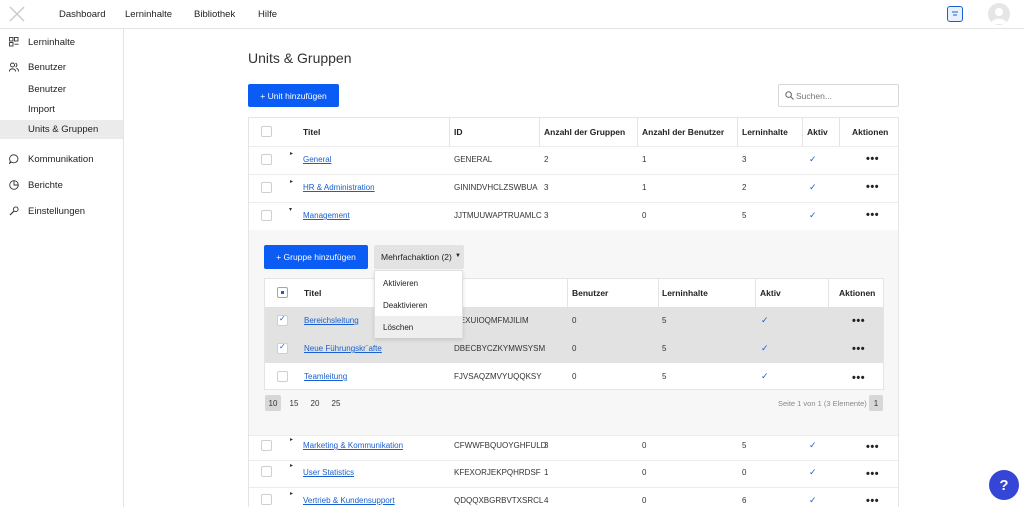 The width and height of the screenshot is (1024, 507). What do you see at coordinates (315, 403) in the screenshot?
I see `page-size-20: 20` at bounding box center [315, 403].